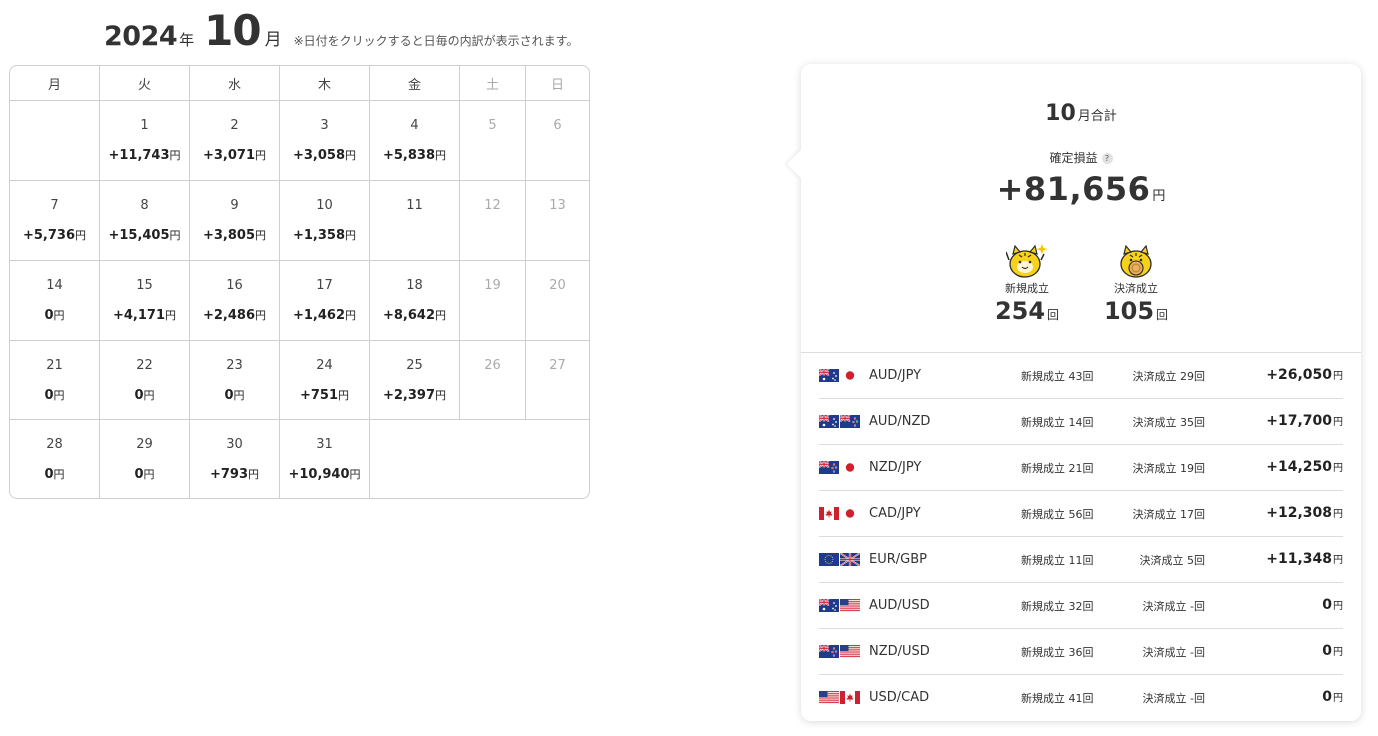 This screenshot has height=736, width=1378. I want to click on profit-label-text: 確定損益, so click(1073, 158).